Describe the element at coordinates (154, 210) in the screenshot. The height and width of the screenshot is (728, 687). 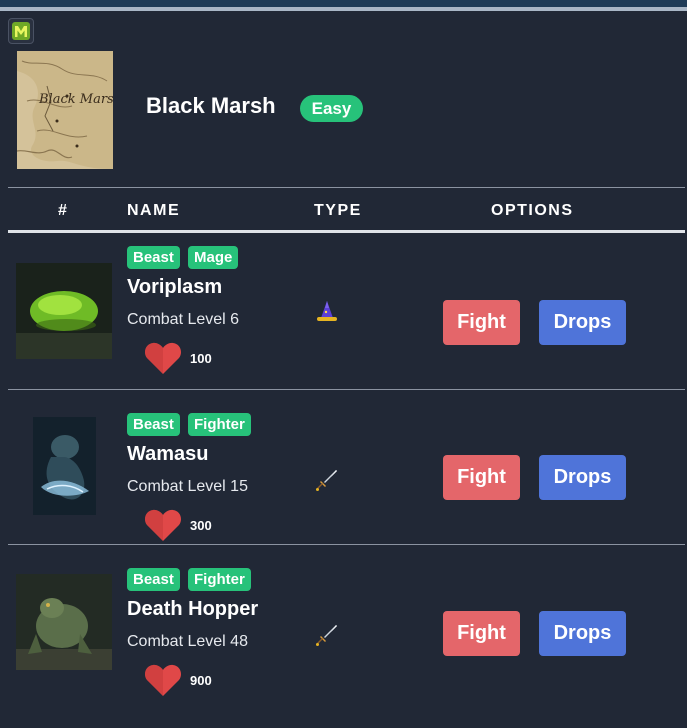
I see `column-header-name: NAME` at that location.